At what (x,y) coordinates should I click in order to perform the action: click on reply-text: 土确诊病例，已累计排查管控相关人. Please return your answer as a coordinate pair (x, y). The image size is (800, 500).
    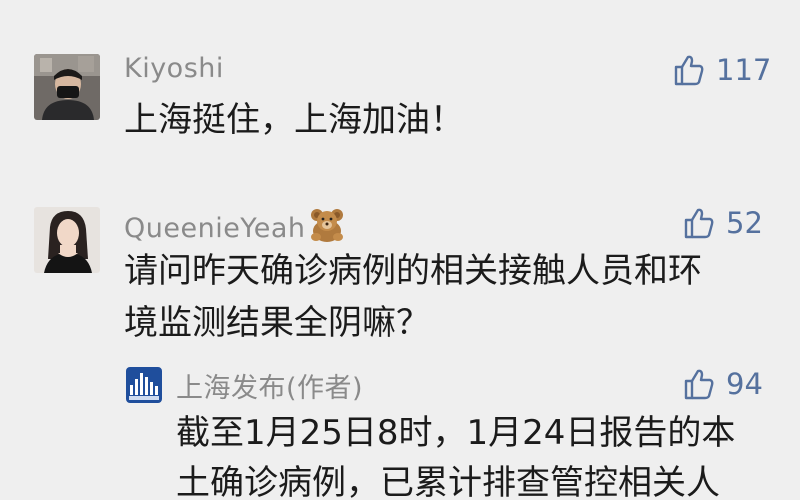
    Looking at the image, I should click on (448, 481).